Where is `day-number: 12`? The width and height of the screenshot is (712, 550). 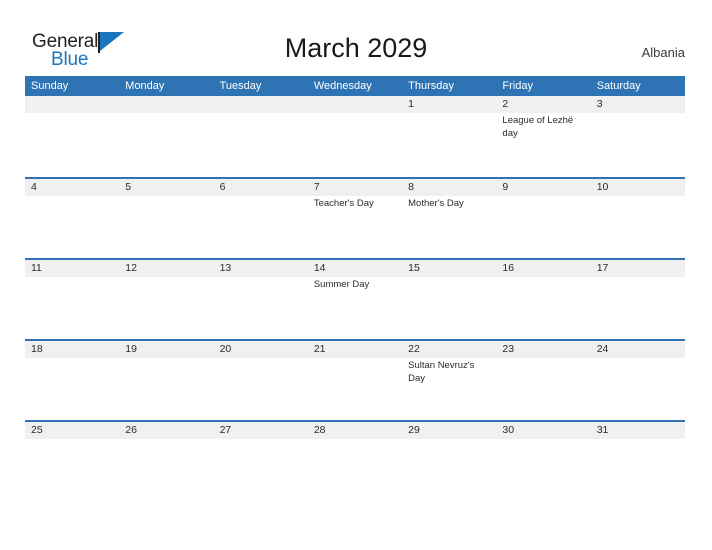 day-number: 12 is located at coordinates (166, 268).